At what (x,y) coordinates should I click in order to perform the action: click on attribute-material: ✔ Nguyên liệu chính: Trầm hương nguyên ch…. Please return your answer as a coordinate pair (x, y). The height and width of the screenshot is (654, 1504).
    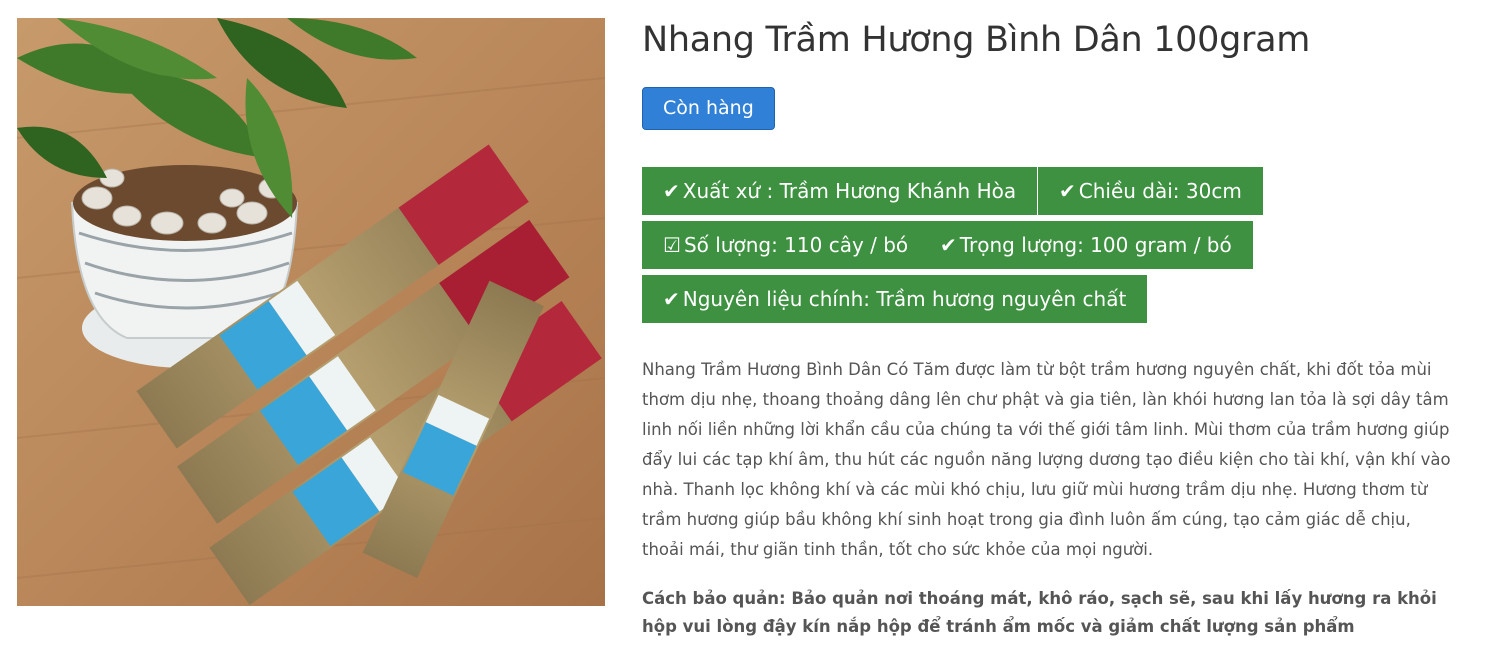
    Looking at the image, I should click on (895, 299).